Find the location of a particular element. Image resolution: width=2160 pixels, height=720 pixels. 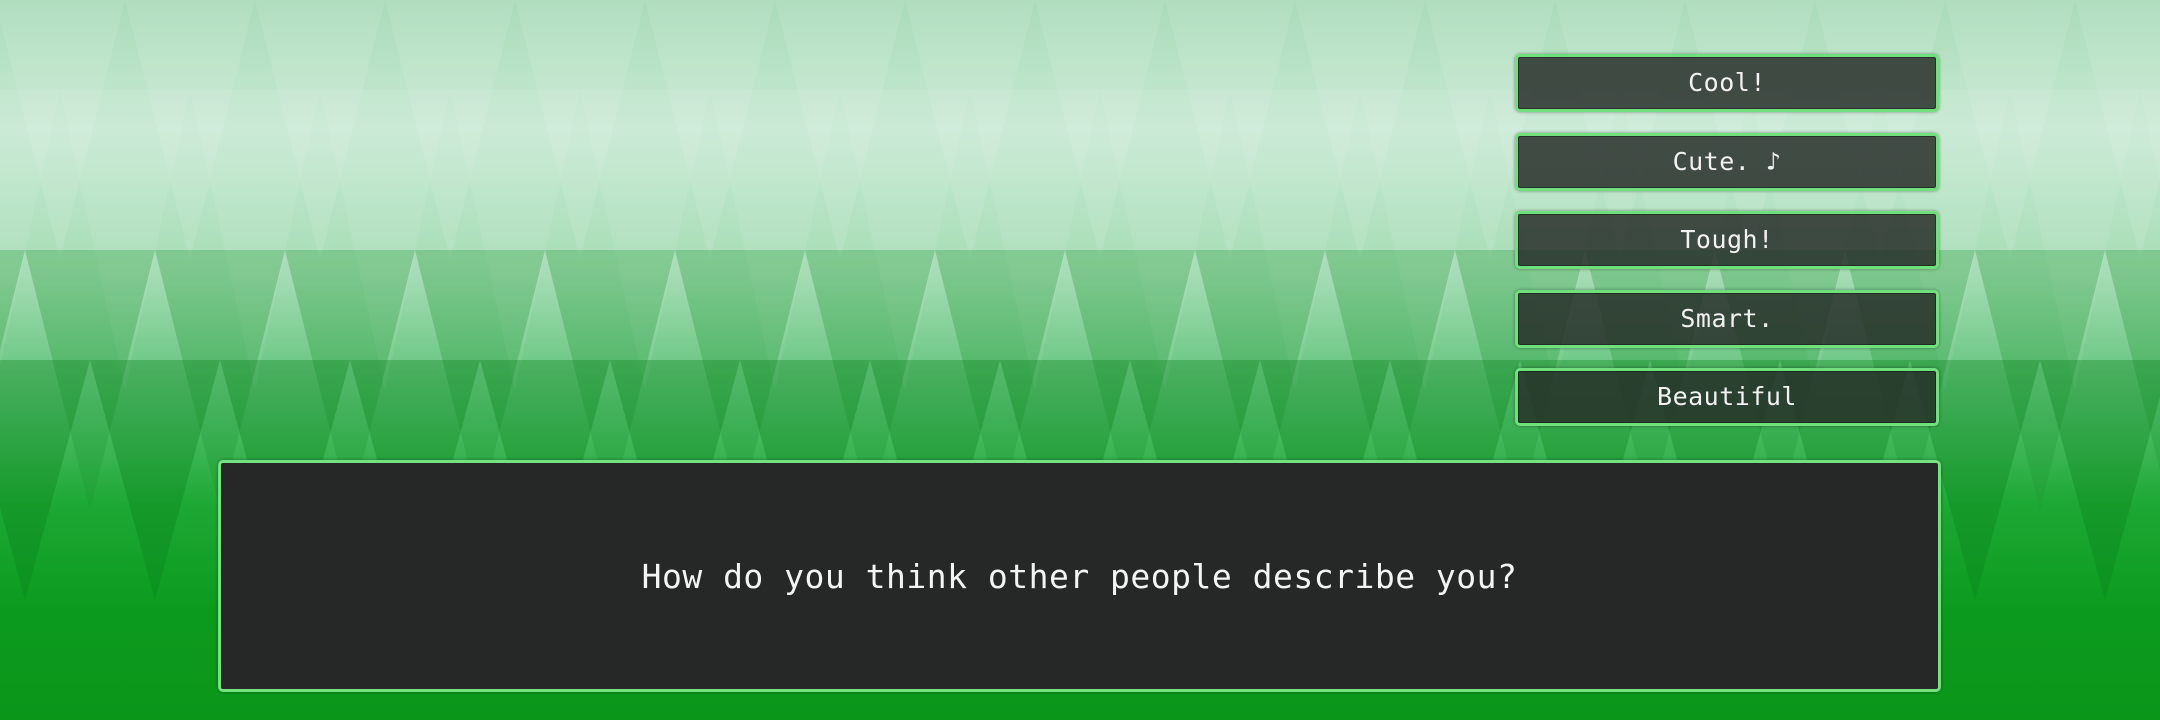

choice-label: Tough! is located at coordinates (1727, 239).